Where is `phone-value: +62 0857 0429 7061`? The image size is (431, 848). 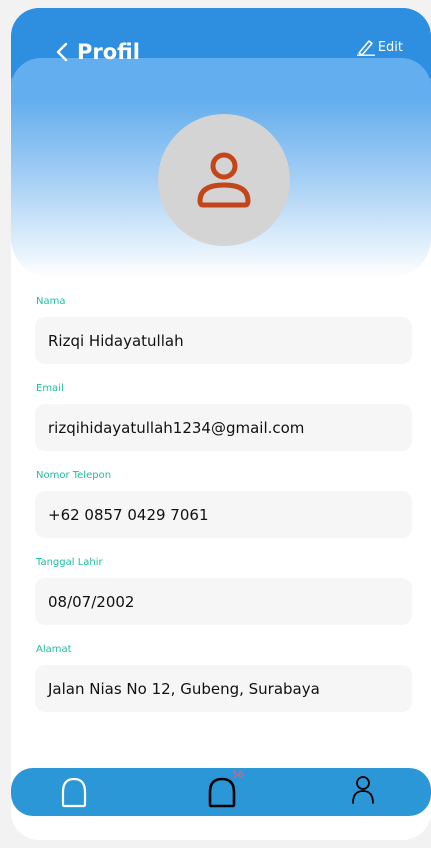
phone-value: +62 0857 0429 7061 is located at coordinates (128, 514).